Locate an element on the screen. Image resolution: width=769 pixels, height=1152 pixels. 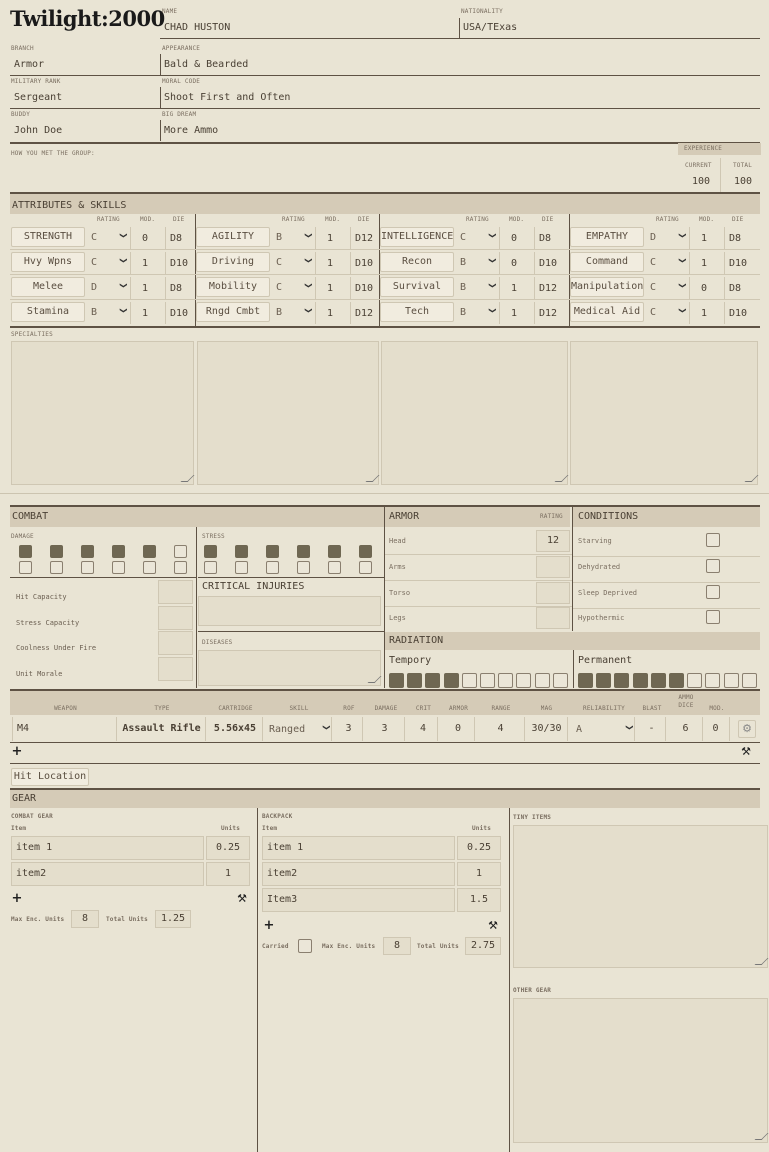
hit-location-button: Hit Location is located at coordinates (50, 777).